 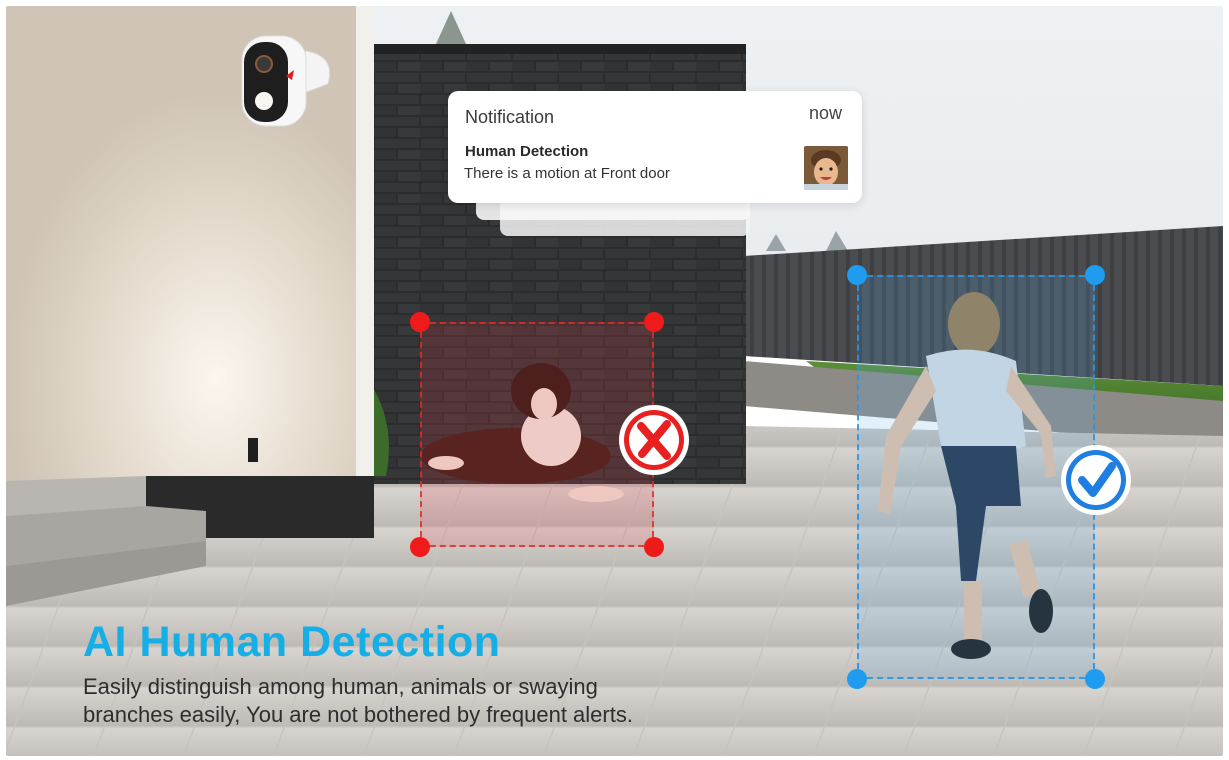 What do you see at coordinates (567, 173) in the screenshot?
I see `notification-message: There is a motion at Front door` at bounding box center [567, 173].